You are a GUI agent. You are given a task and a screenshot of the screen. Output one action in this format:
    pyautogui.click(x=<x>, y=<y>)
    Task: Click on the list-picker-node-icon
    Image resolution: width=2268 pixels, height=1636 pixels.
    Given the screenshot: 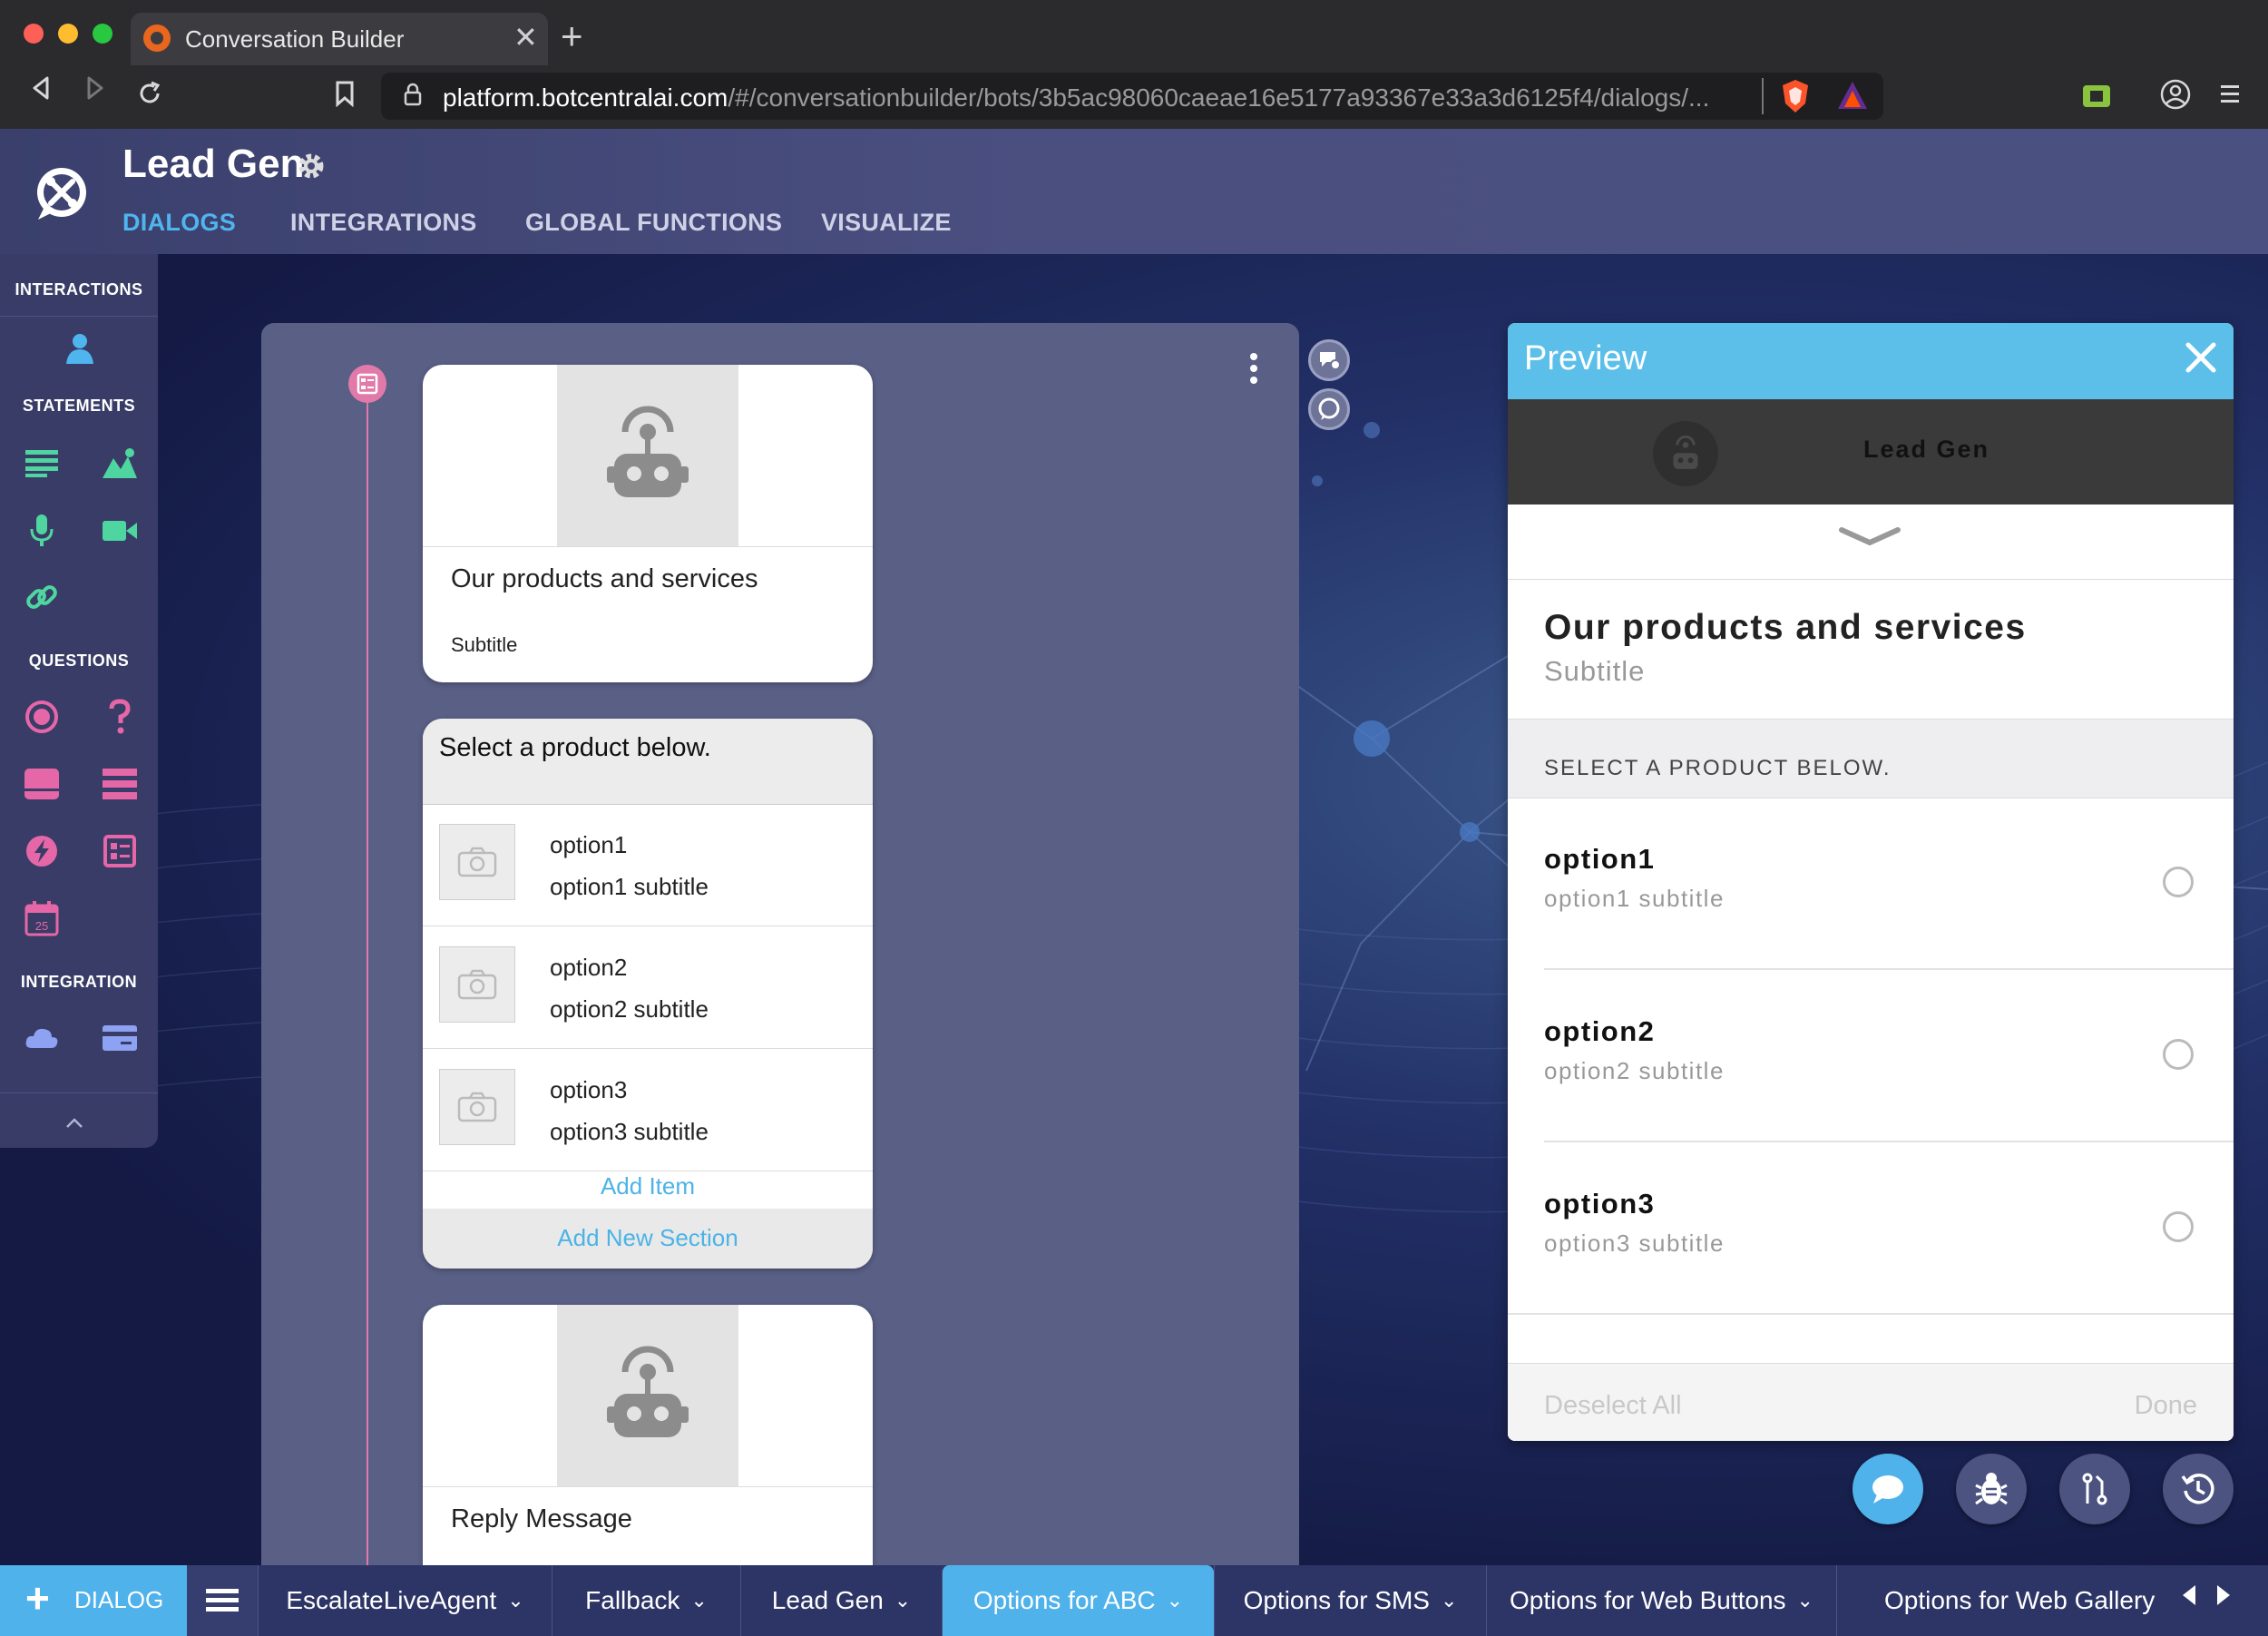 What is the action you would take?
    pyautogui.click(x=367, y=384)
    